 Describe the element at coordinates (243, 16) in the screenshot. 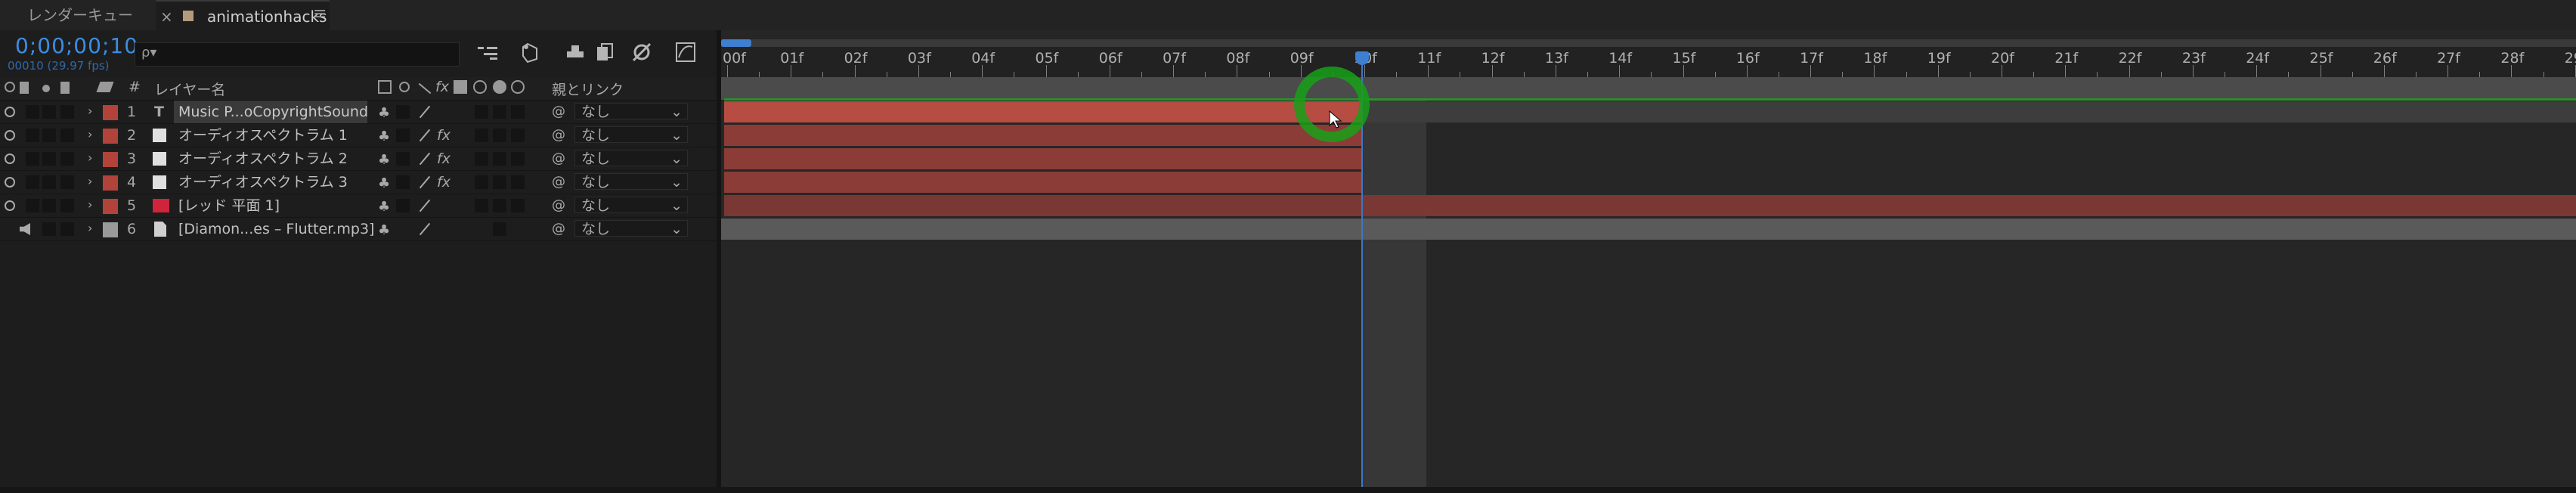

I see `tab-composition: × animationhacks` at that location.